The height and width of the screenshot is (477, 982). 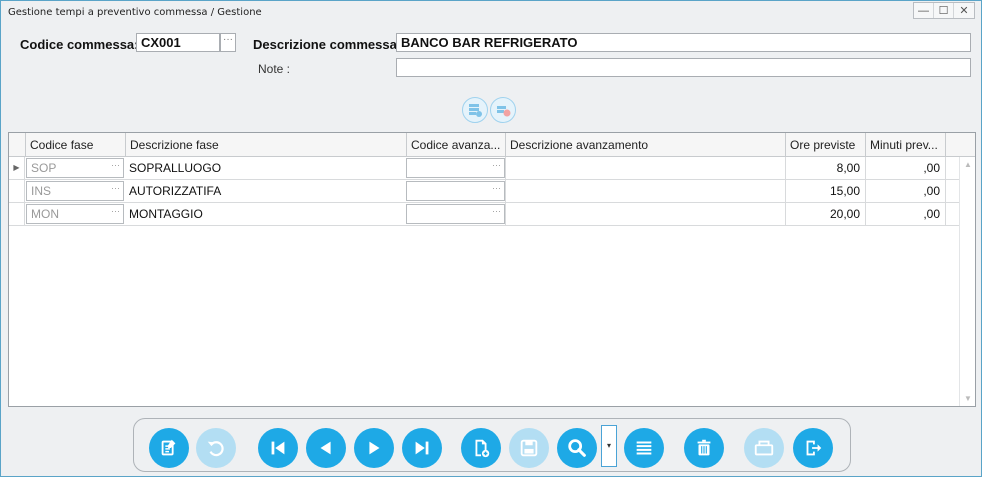 I want to click on note-input, so click(x=683, y=67).